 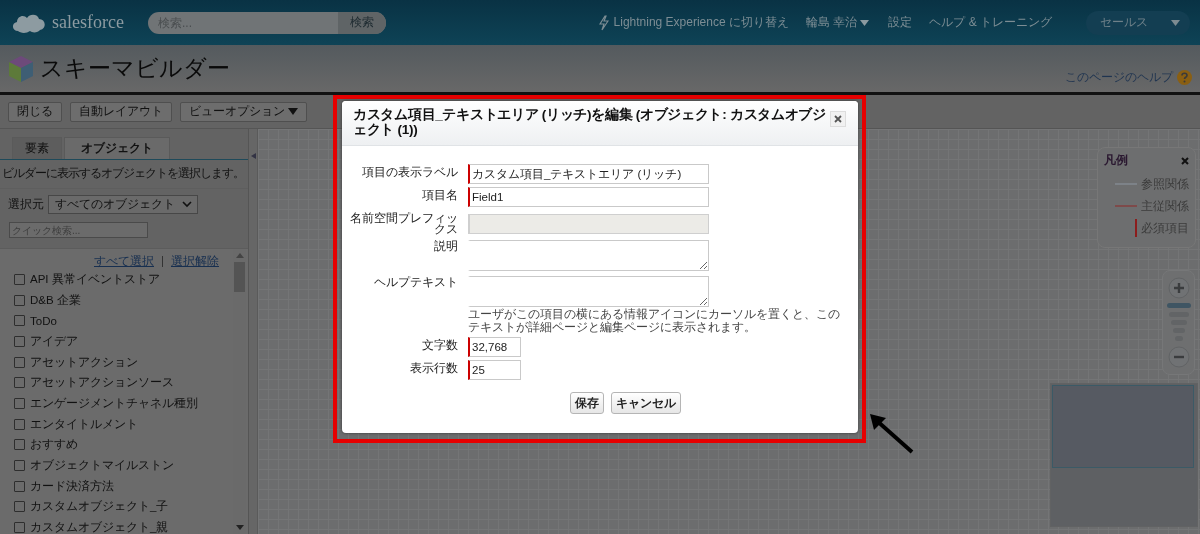 What do you see at coordinates (21, 68) in the screenshot?
I see `cube-icon` at bounding box center [21, 68].